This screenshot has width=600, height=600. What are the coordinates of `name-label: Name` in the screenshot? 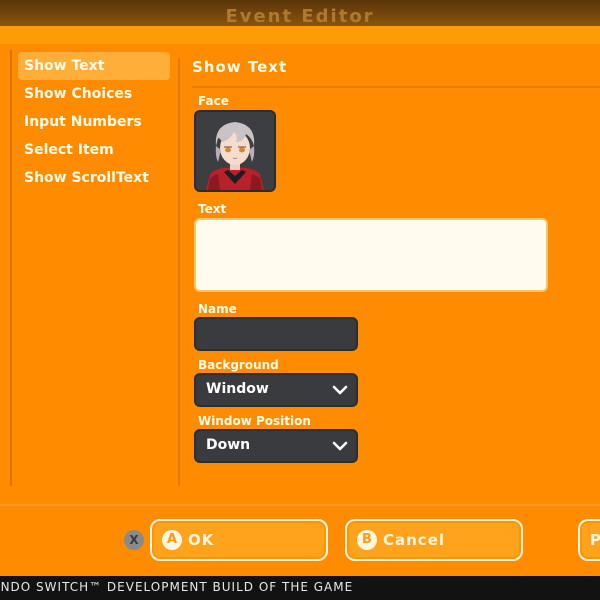 It's located at (217, 309).